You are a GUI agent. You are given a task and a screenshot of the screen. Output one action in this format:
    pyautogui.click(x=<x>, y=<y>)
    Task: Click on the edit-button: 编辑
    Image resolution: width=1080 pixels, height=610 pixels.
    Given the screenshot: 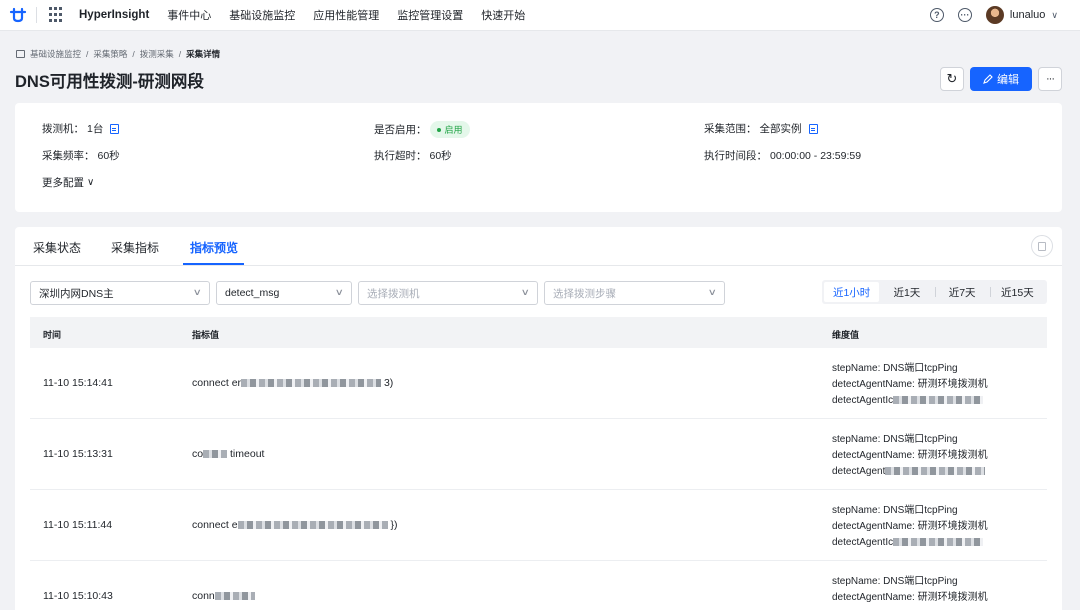 What is the action you would take?
    pyautogui.click(x=1001, y=79)
    